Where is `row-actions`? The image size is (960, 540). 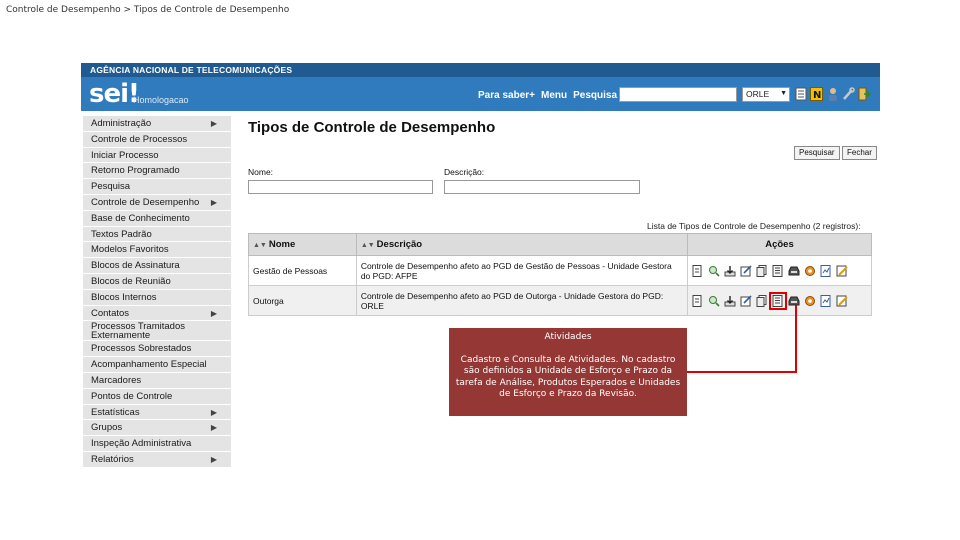
row-actions is located at coordinates (779, 270).